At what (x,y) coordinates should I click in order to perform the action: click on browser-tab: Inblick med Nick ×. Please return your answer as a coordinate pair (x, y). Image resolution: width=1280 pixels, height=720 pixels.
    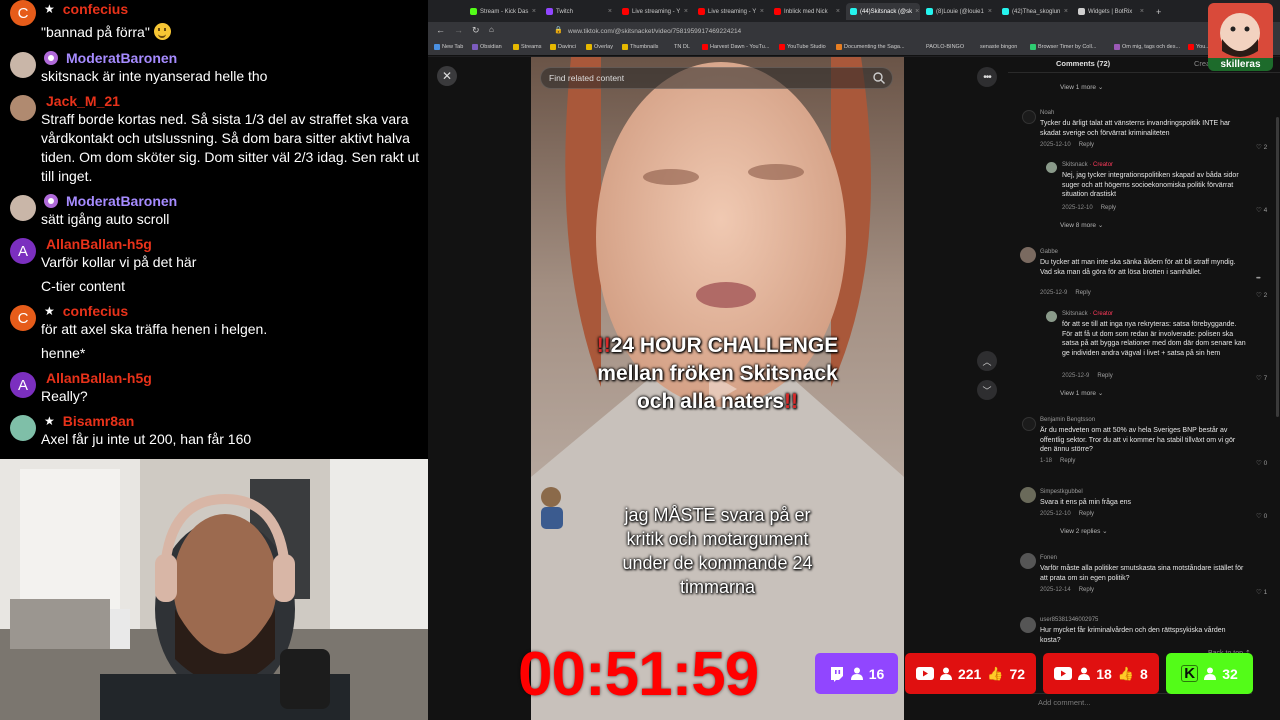
    Looking at the image, I should click on (807, 11).